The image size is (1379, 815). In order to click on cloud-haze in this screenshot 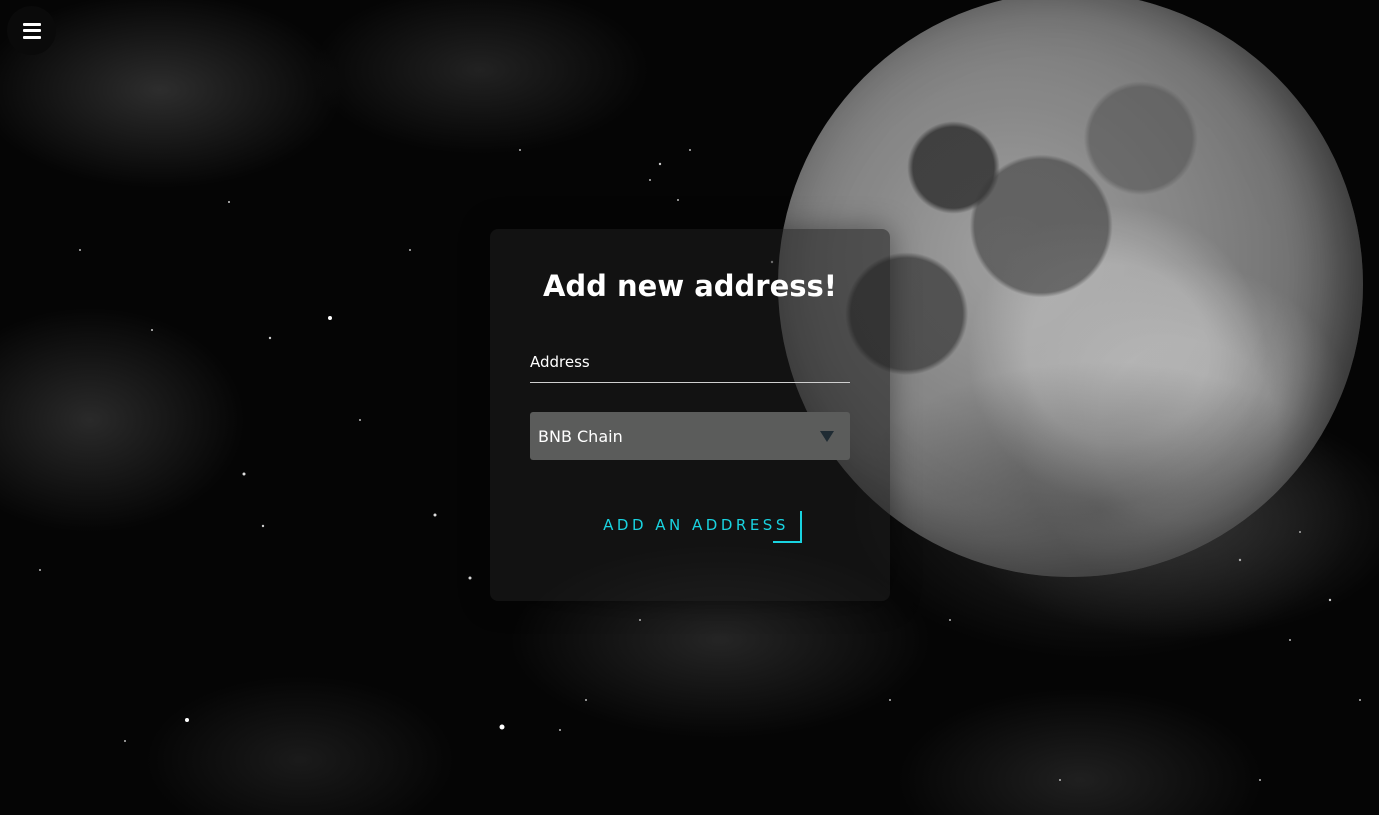, I will do `click(1100, 510)`.